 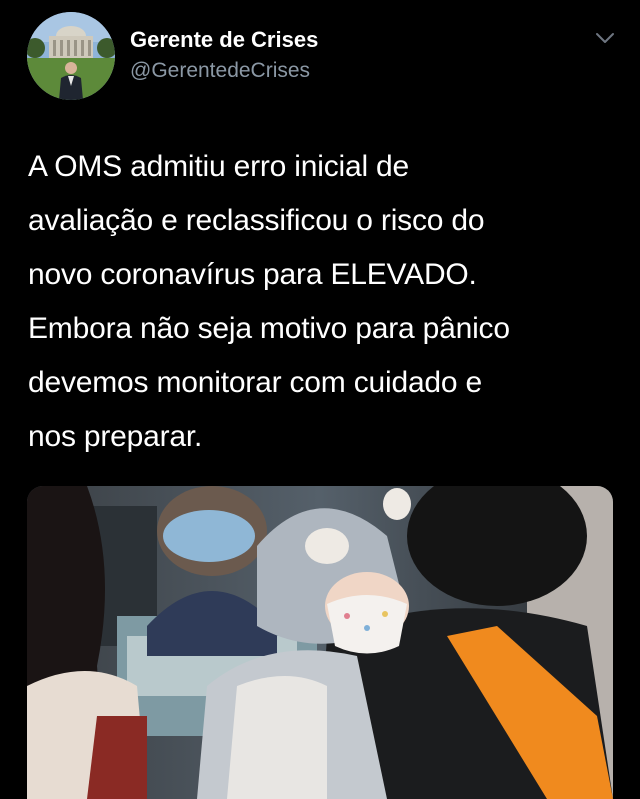 What do you see at coordinates (269, 328) in the screenshot?
I see `tweet-text-line: Embora não seja motivo para pânico` at bounding box center [269, 328].